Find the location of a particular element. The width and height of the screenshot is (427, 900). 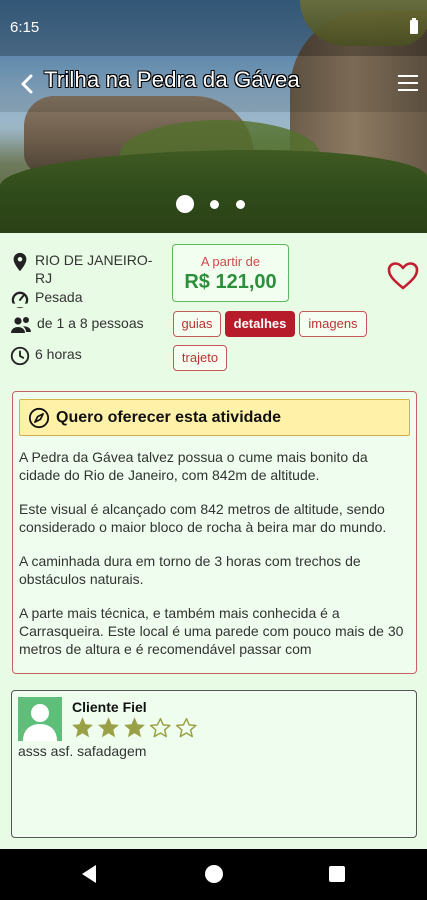

rating-stars is located at coordinates (135, 727).